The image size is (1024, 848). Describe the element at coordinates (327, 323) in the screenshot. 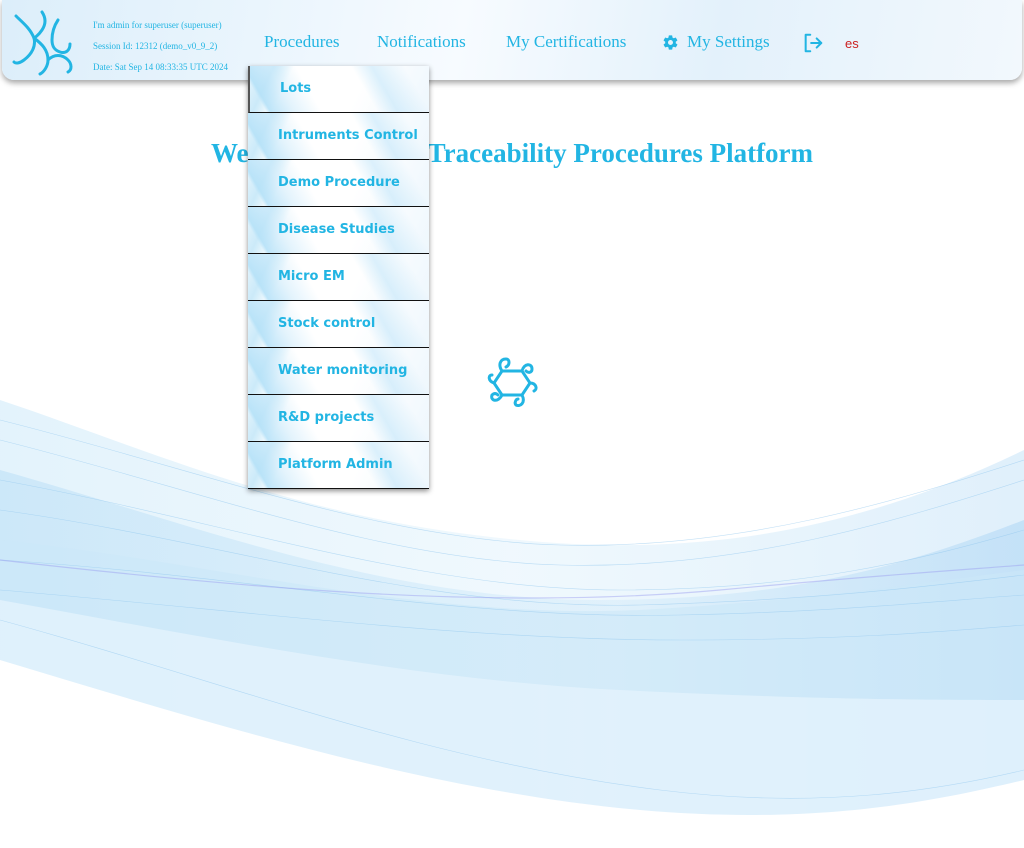

I see `dropdown-item-label: Stock control` at that location.